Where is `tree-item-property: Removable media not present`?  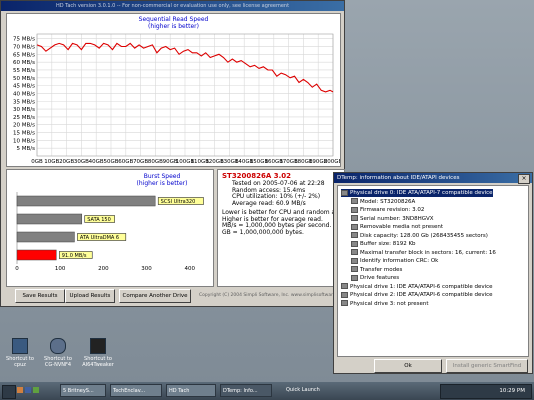 tree-item-property: Removable media not present is located at coordinates (397, 227).